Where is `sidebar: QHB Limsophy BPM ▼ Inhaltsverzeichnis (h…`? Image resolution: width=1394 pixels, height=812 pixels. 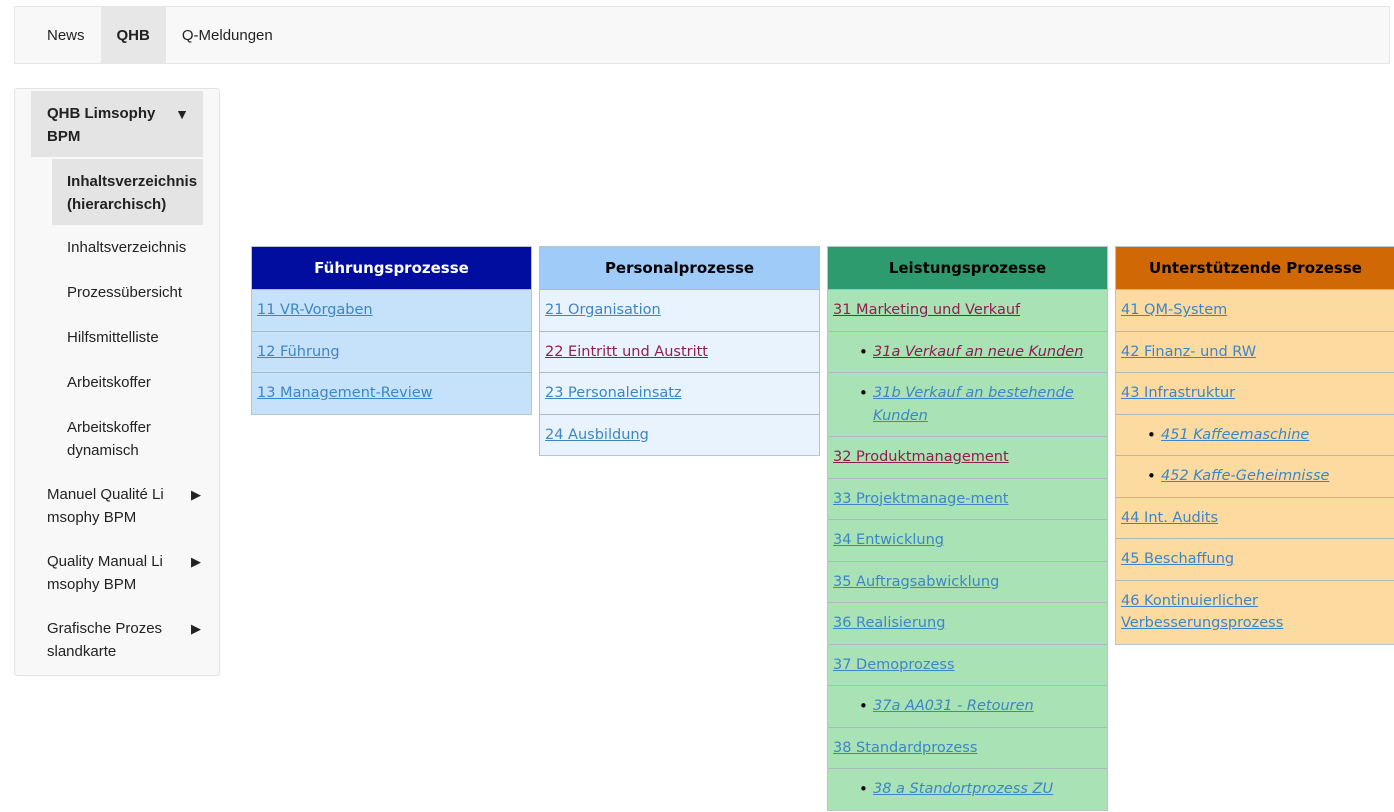 sidebar: QHB Limsophy BPM ▼ Inhaltsverzeichnis (h… is located at coordinates (117, 382).